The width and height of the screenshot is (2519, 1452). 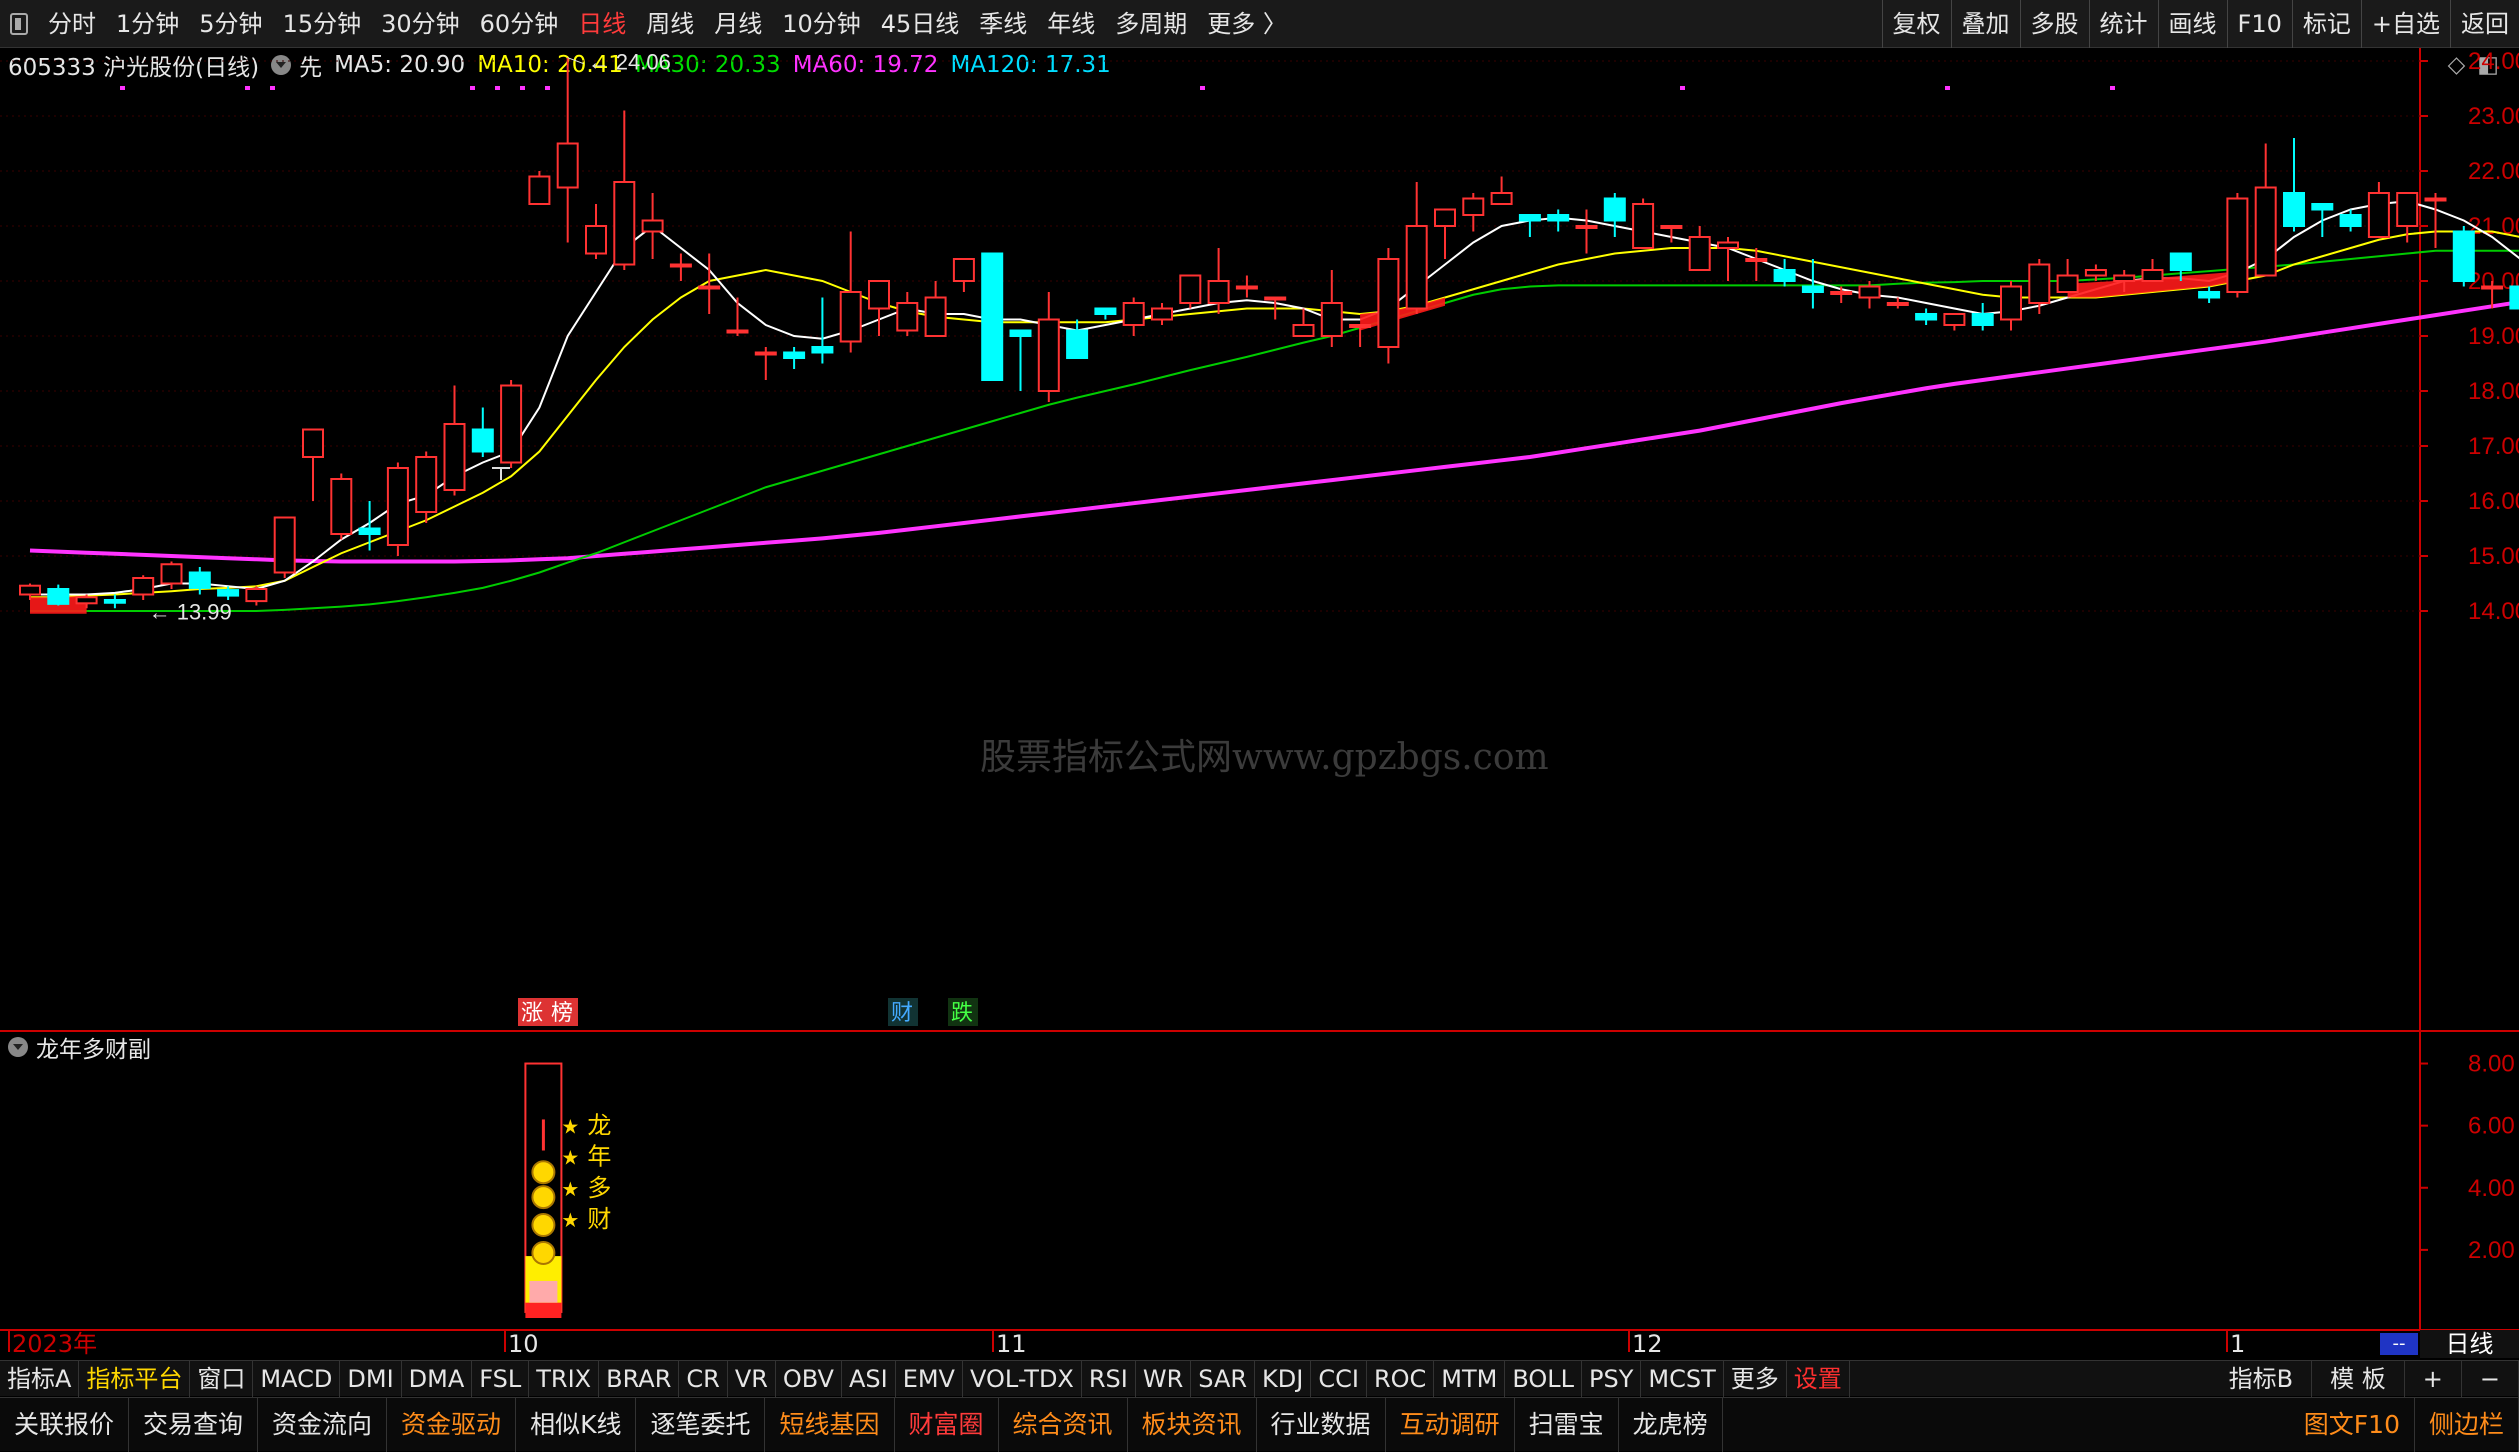 I want to click on indicator-tab: MCST, so click(x=1682, y=1378).